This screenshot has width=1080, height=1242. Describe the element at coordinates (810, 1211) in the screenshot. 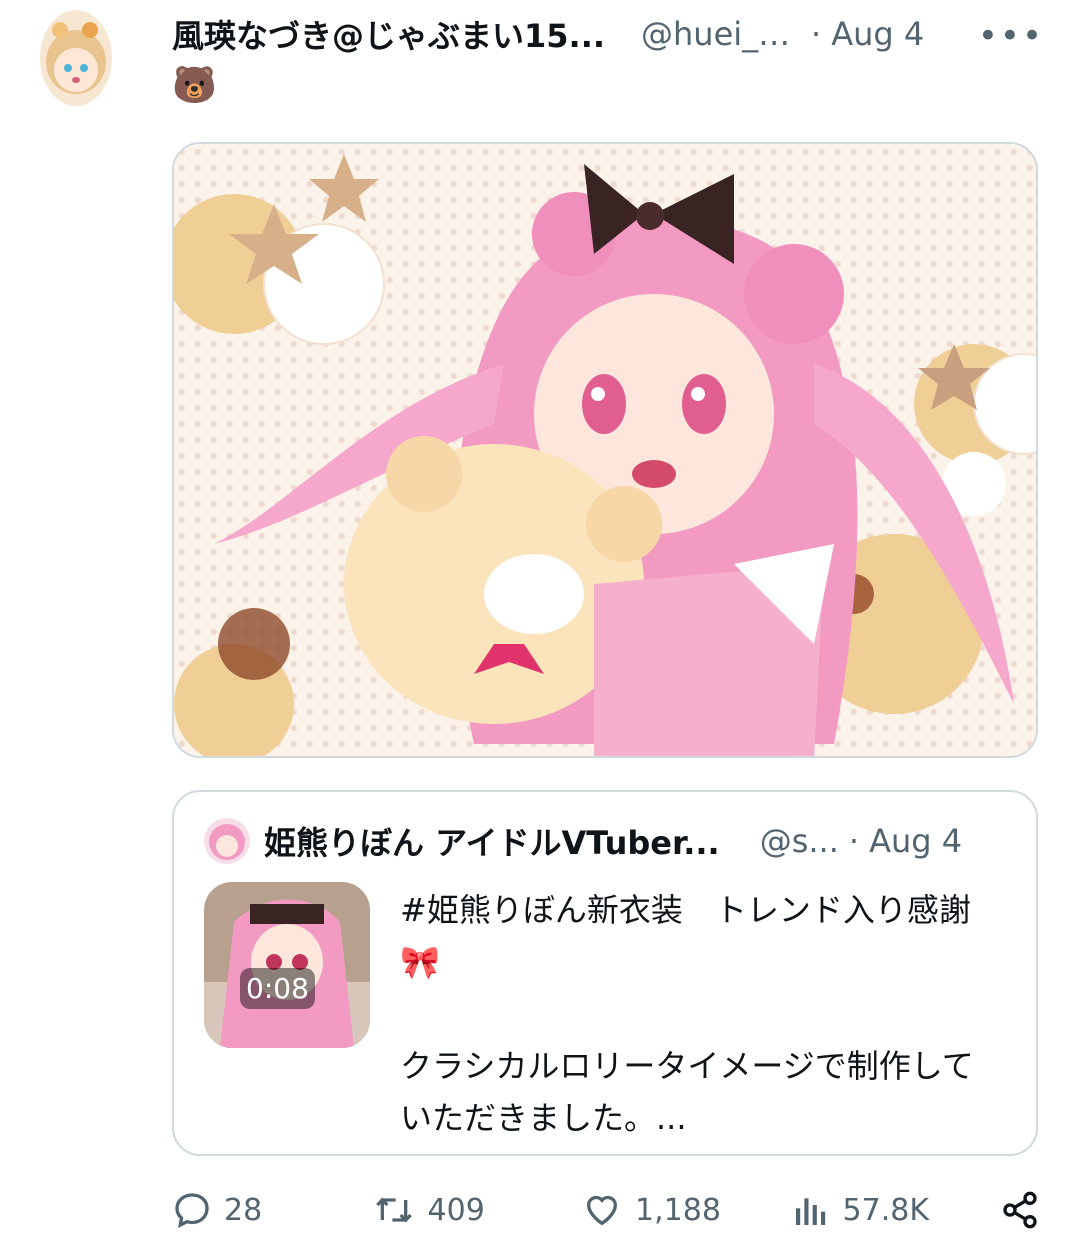

I see `views-icon` at that location.